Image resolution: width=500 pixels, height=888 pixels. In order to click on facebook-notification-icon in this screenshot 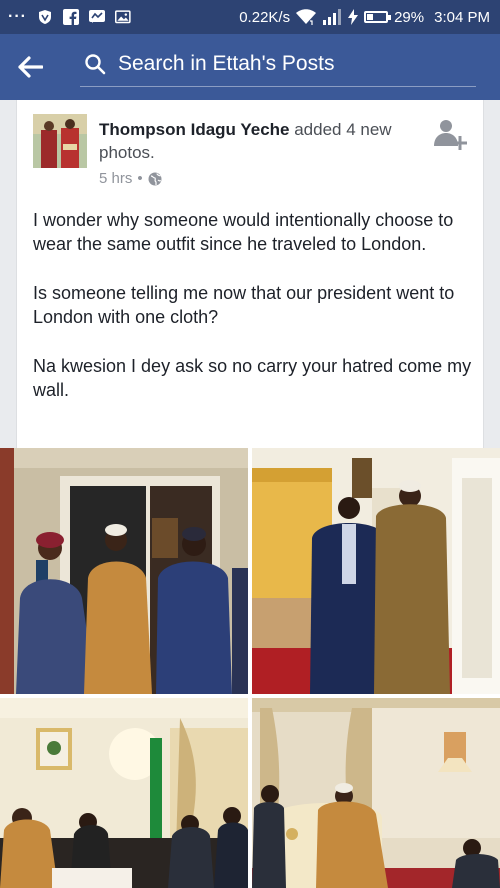, I will do `click(70, 17)`.